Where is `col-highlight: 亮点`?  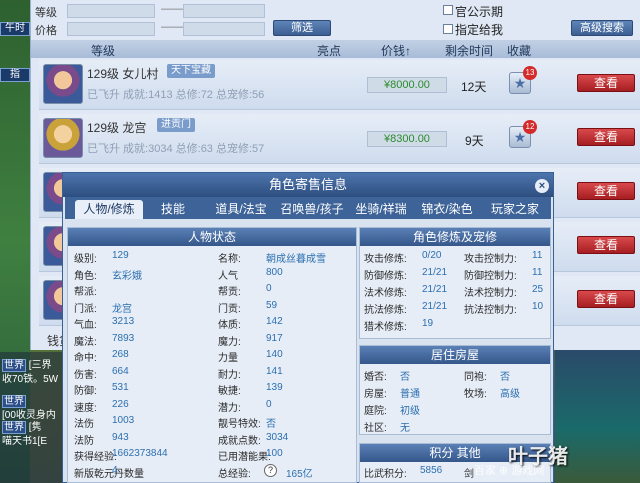 col-highlight: 亮点 is located at coordinates (329, 50).